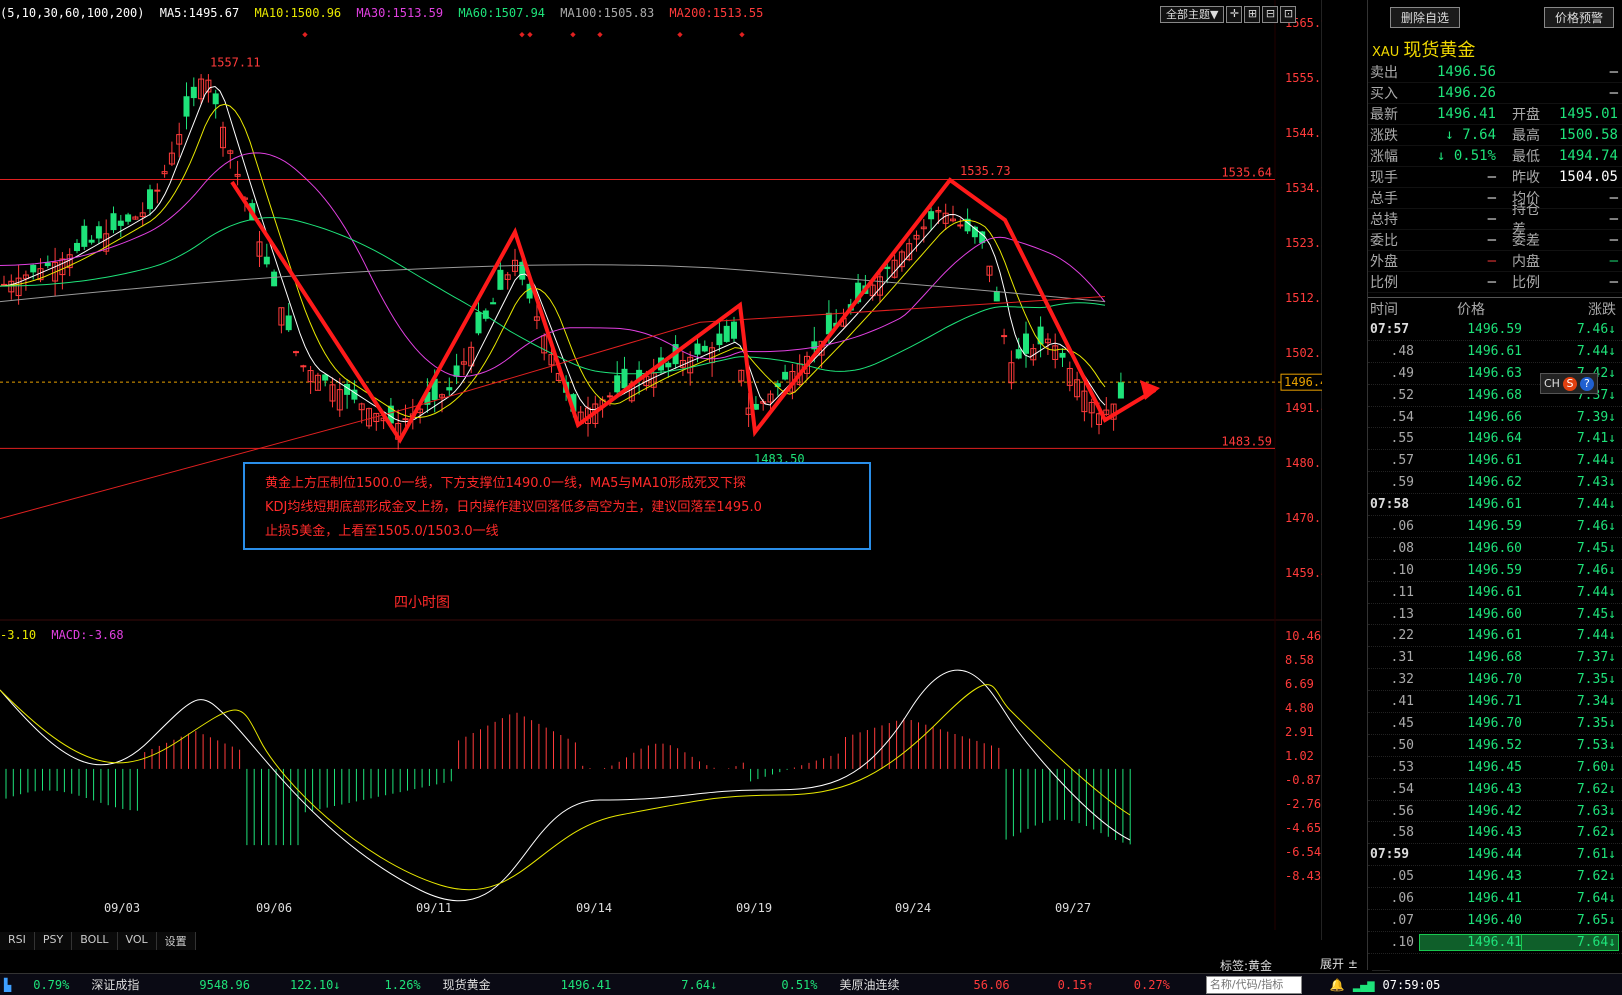 The width and height of the screenshot is (1622, 995). Describe the element at coordinates (1495, 615) in the screenshot. I see `trade-row: .13 1496.60 7.45↓` at that location.